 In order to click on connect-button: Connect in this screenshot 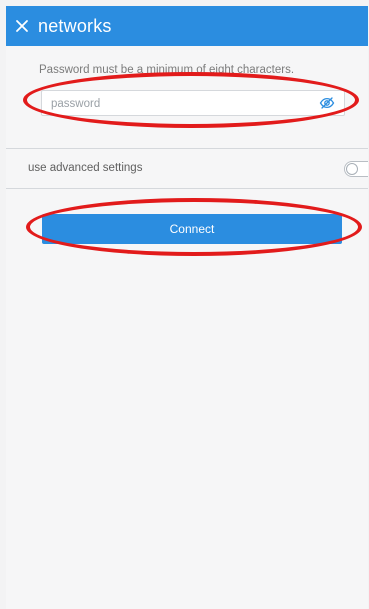, I will do `click(192, 229)`.